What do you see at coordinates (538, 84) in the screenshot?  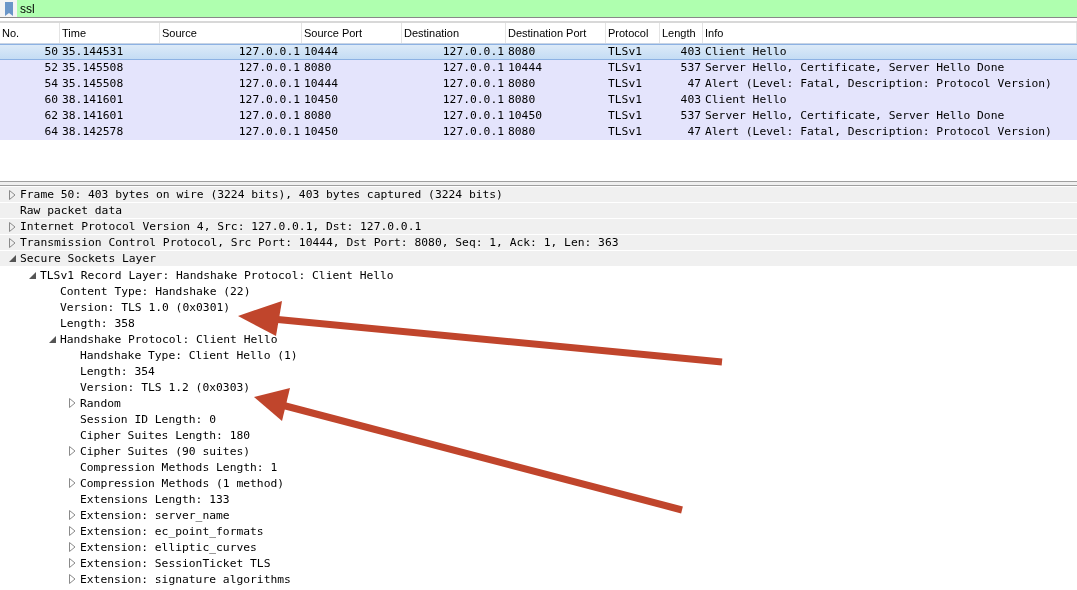 I see `packet-row: 54 35.145508 127.0.0.1 10444 127.0.0.1 8080 TLSv1 47 Alert (Level: Fatal, Description: Protocol Version)` at bounding box center [538, 84].